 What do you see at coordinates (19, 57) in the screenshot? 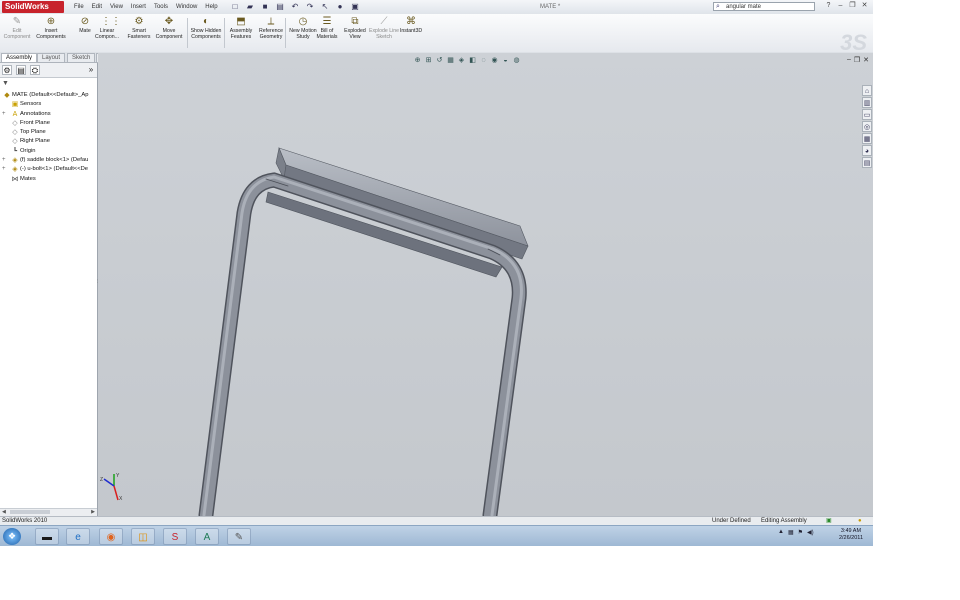
I see `tab-assembly: Assembly` at bounding box center [19, 57].